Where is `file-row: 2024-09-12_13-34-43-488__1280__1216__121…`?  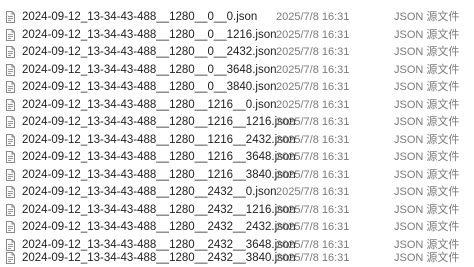 file-row: 2024-09-12_13-34-43-488__1280__1216__121… is located at coordinates (237, 122).